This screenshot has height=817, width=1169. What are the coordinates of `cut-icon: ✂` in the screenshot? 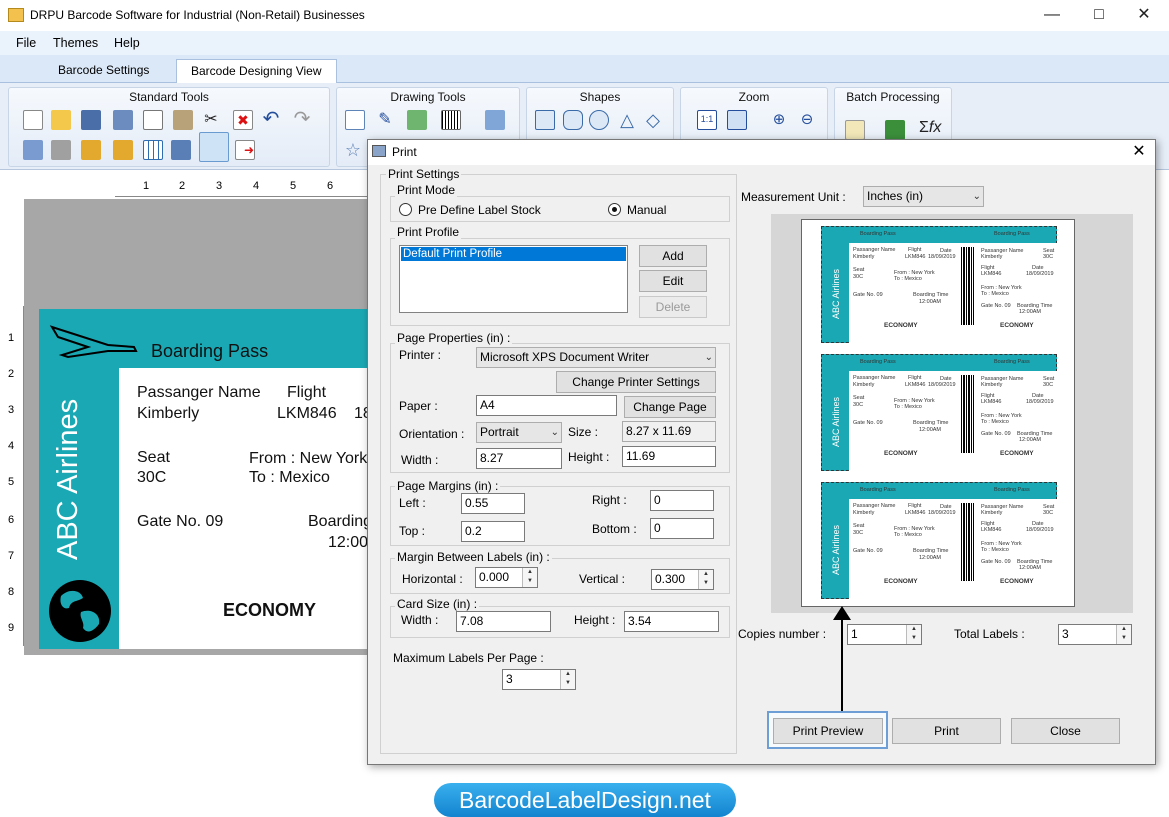 It's located at (211, 120).